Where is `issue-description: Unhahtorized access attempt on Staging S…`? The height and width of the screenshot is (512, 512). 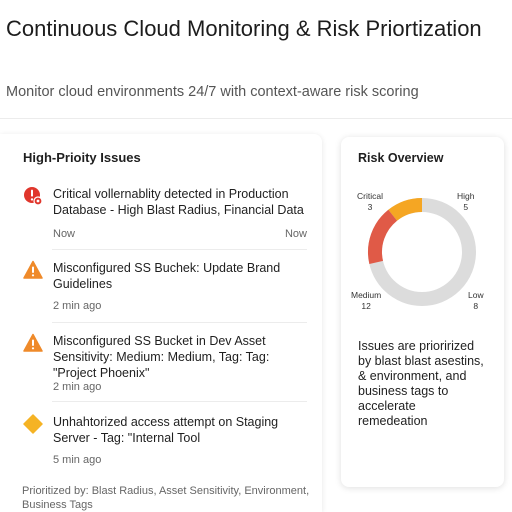
issue-description: Unhahtorized access attempt on Staging S… is located at coordinates (166, 430).